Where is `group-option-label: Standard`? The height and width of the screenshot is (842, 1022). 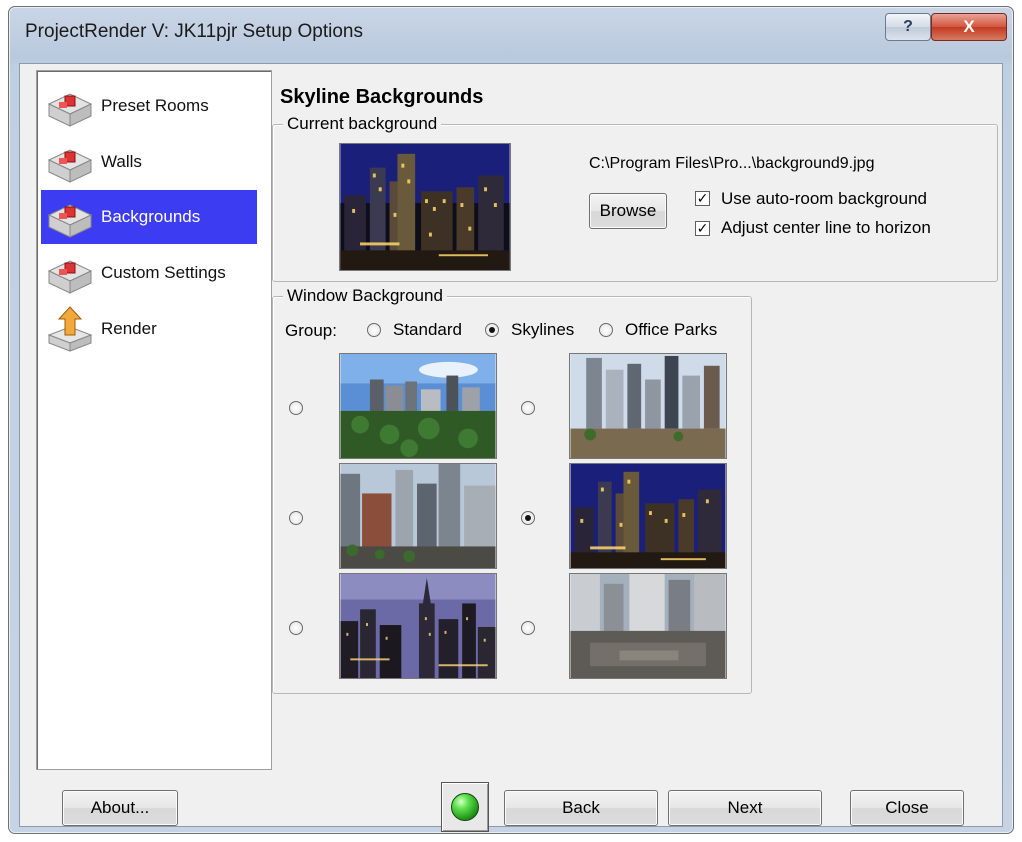 group-option-label: Standard is located at coordinates (427, 329).